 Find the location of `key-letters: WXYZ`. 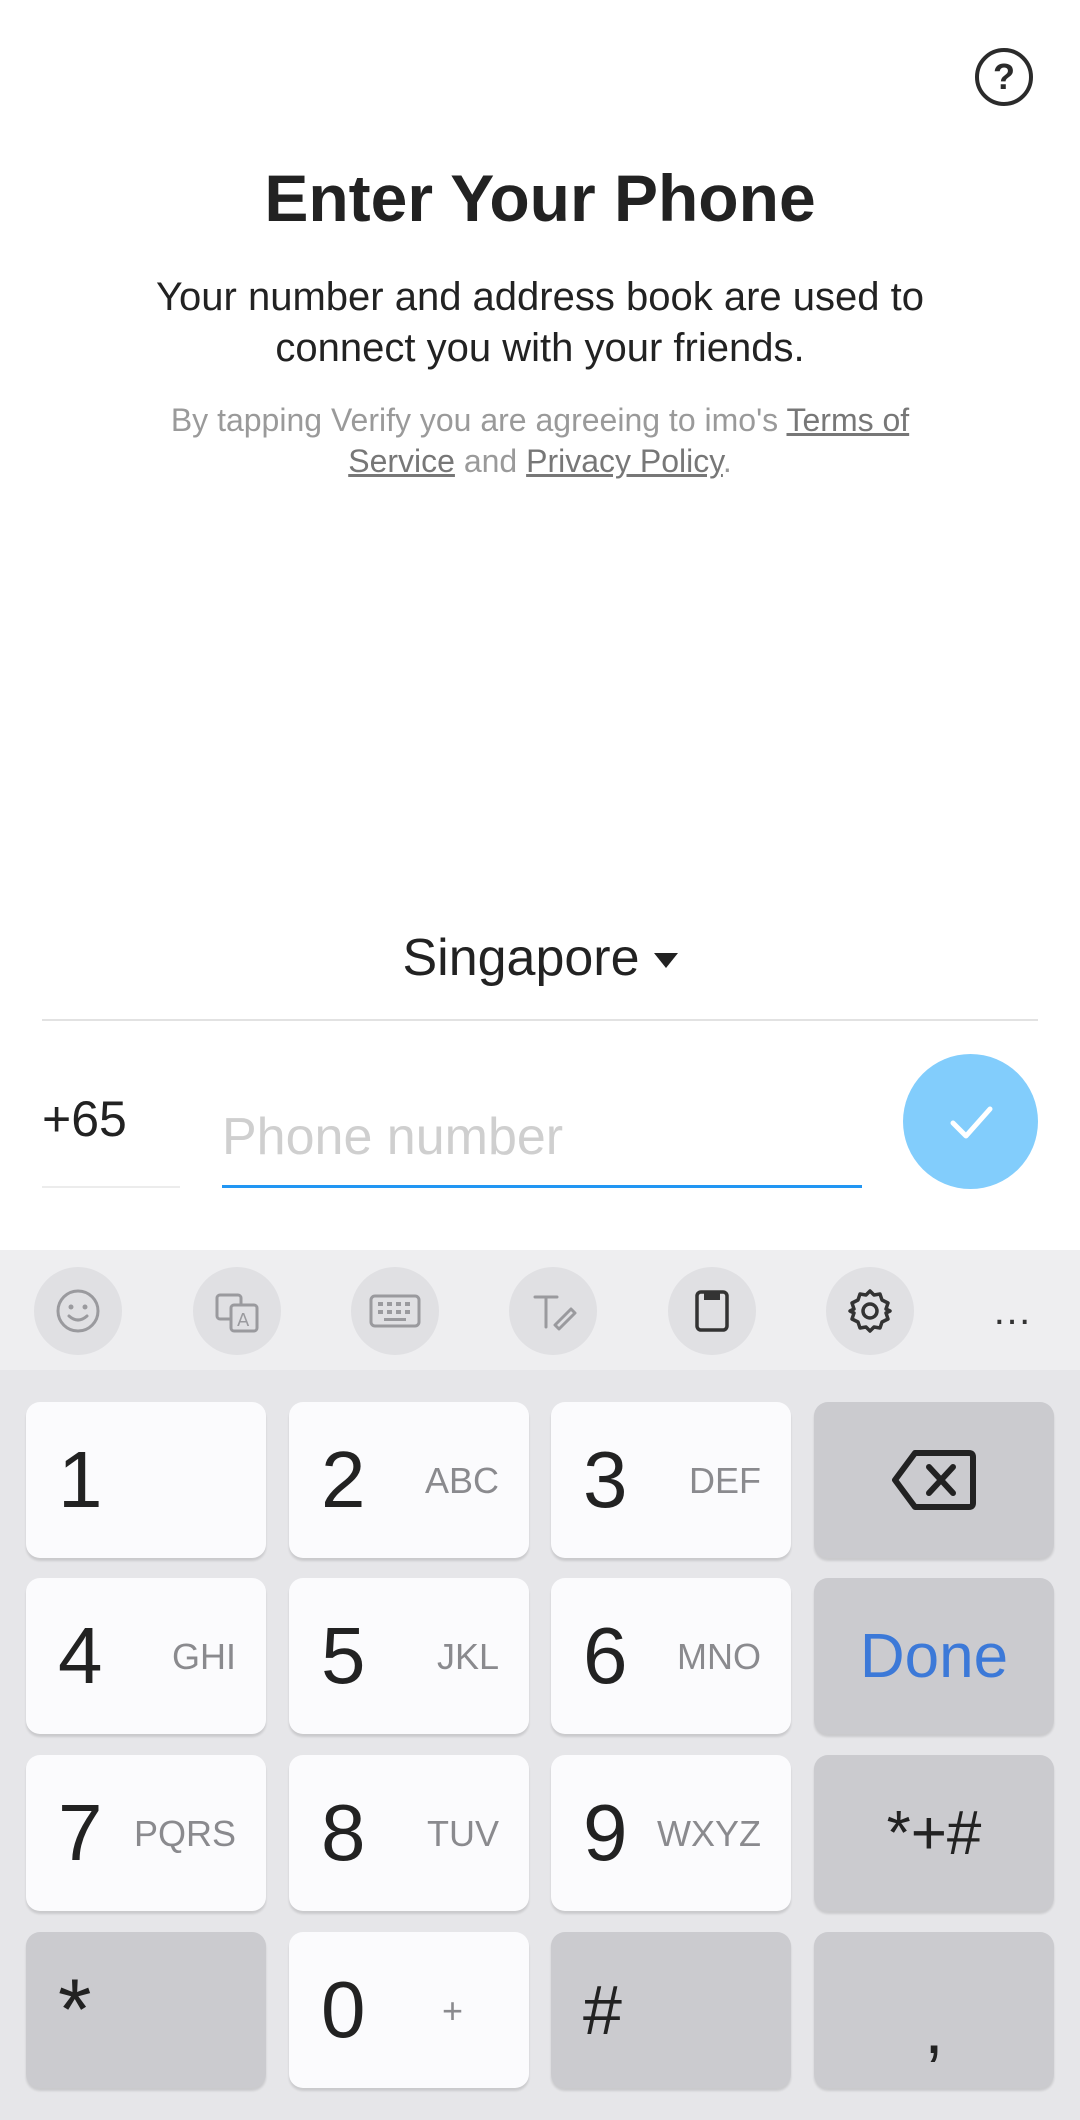

key-letters: WXYZ is located at coordinates (709, 1833).